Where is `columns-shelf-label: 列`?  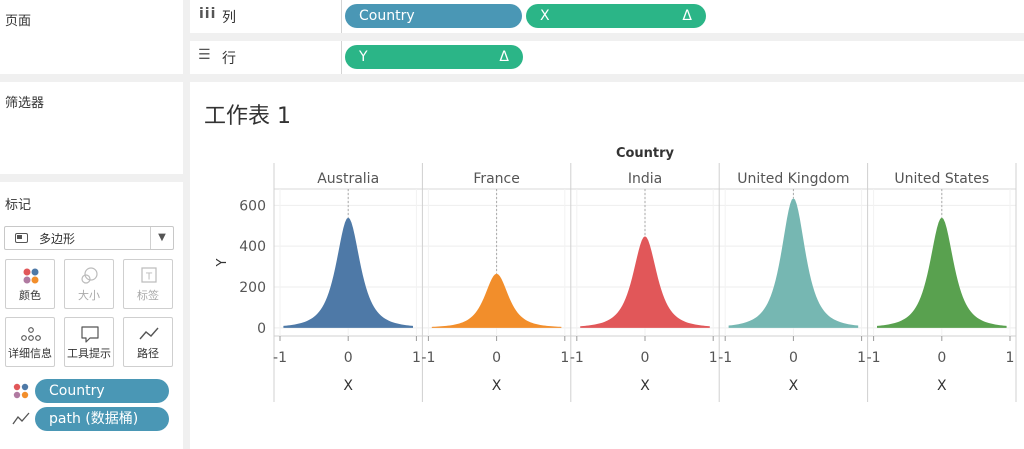 columns-shelf-label: 列 is located at coordinates (229, 18).